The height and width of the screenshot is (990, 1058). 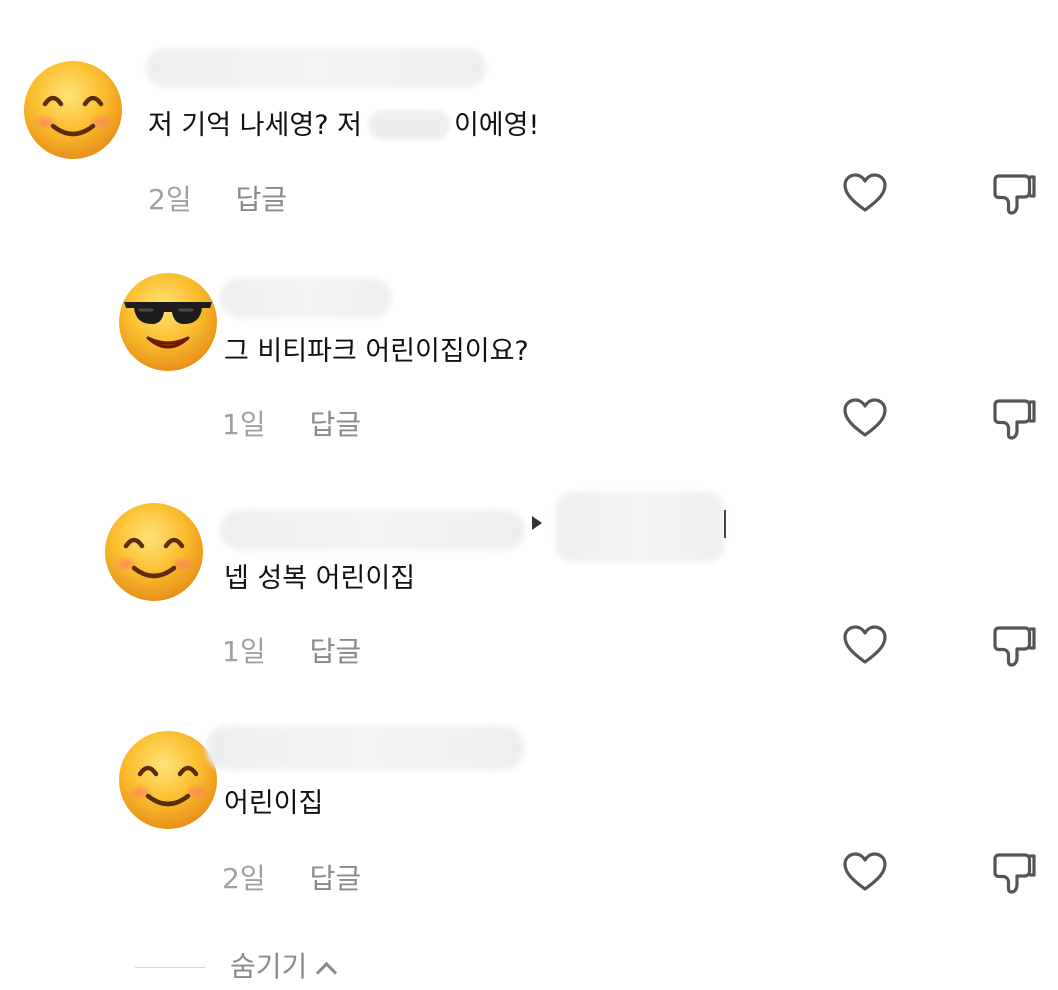 What do you see at coordinates (376, 351) in the screenshot?
I see `comment-text: 그 비티파크 어린이집이요?` at bounding box center [376, 351].